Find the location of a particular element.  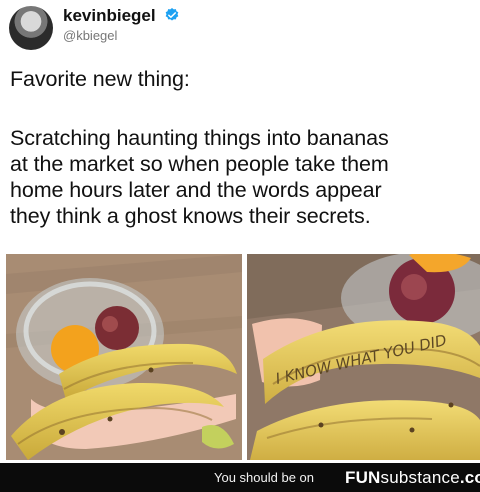

site-footer-banner: You should be on FUNsubstance.com is located at coordinates (240, 477).